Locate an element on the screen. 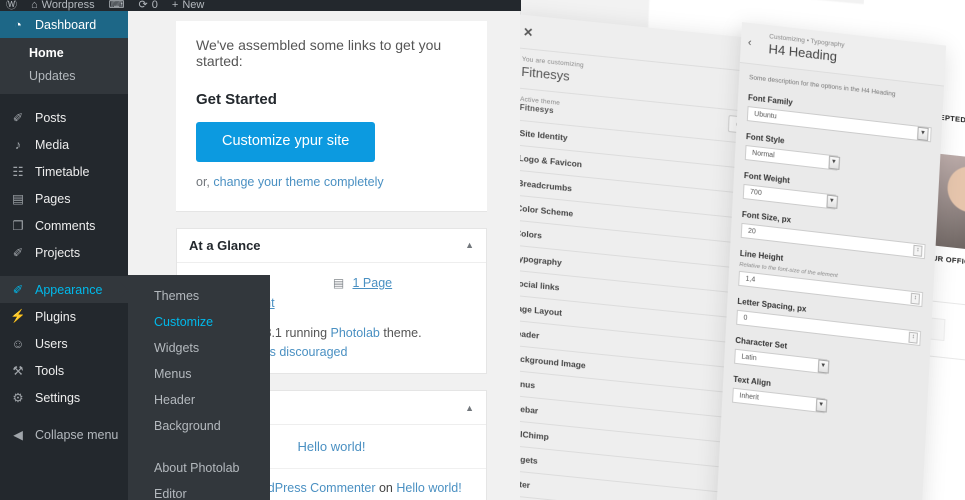 This screenshot has height=500, width=965. sidebar-item-plugins: ⚡ Plugins is located at coordinates (64, 316).